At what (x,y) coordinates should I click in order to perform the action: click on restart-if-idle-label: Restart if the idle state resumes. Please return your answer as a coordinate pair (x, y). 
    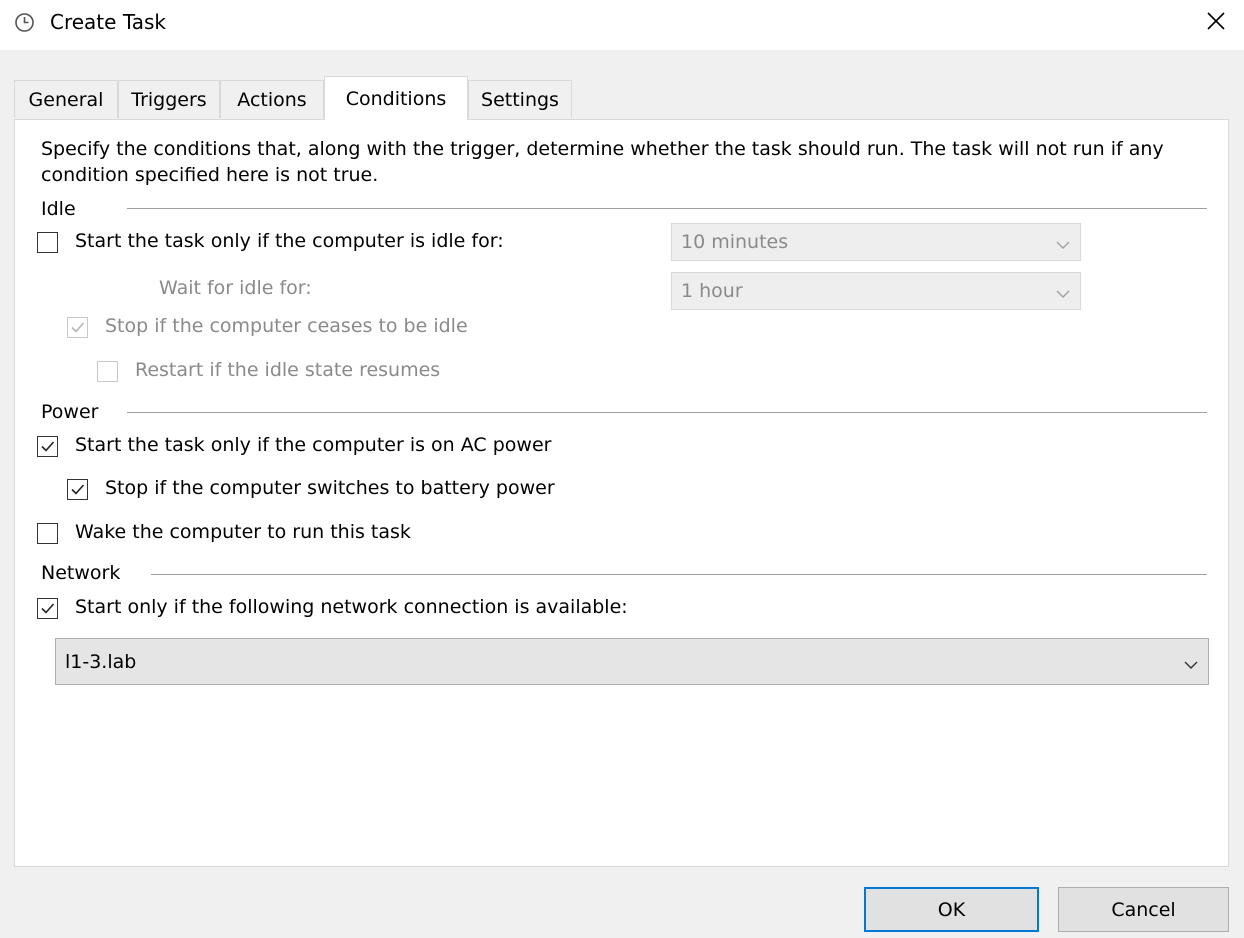
    Looking at the image, I should click on (288, 370).